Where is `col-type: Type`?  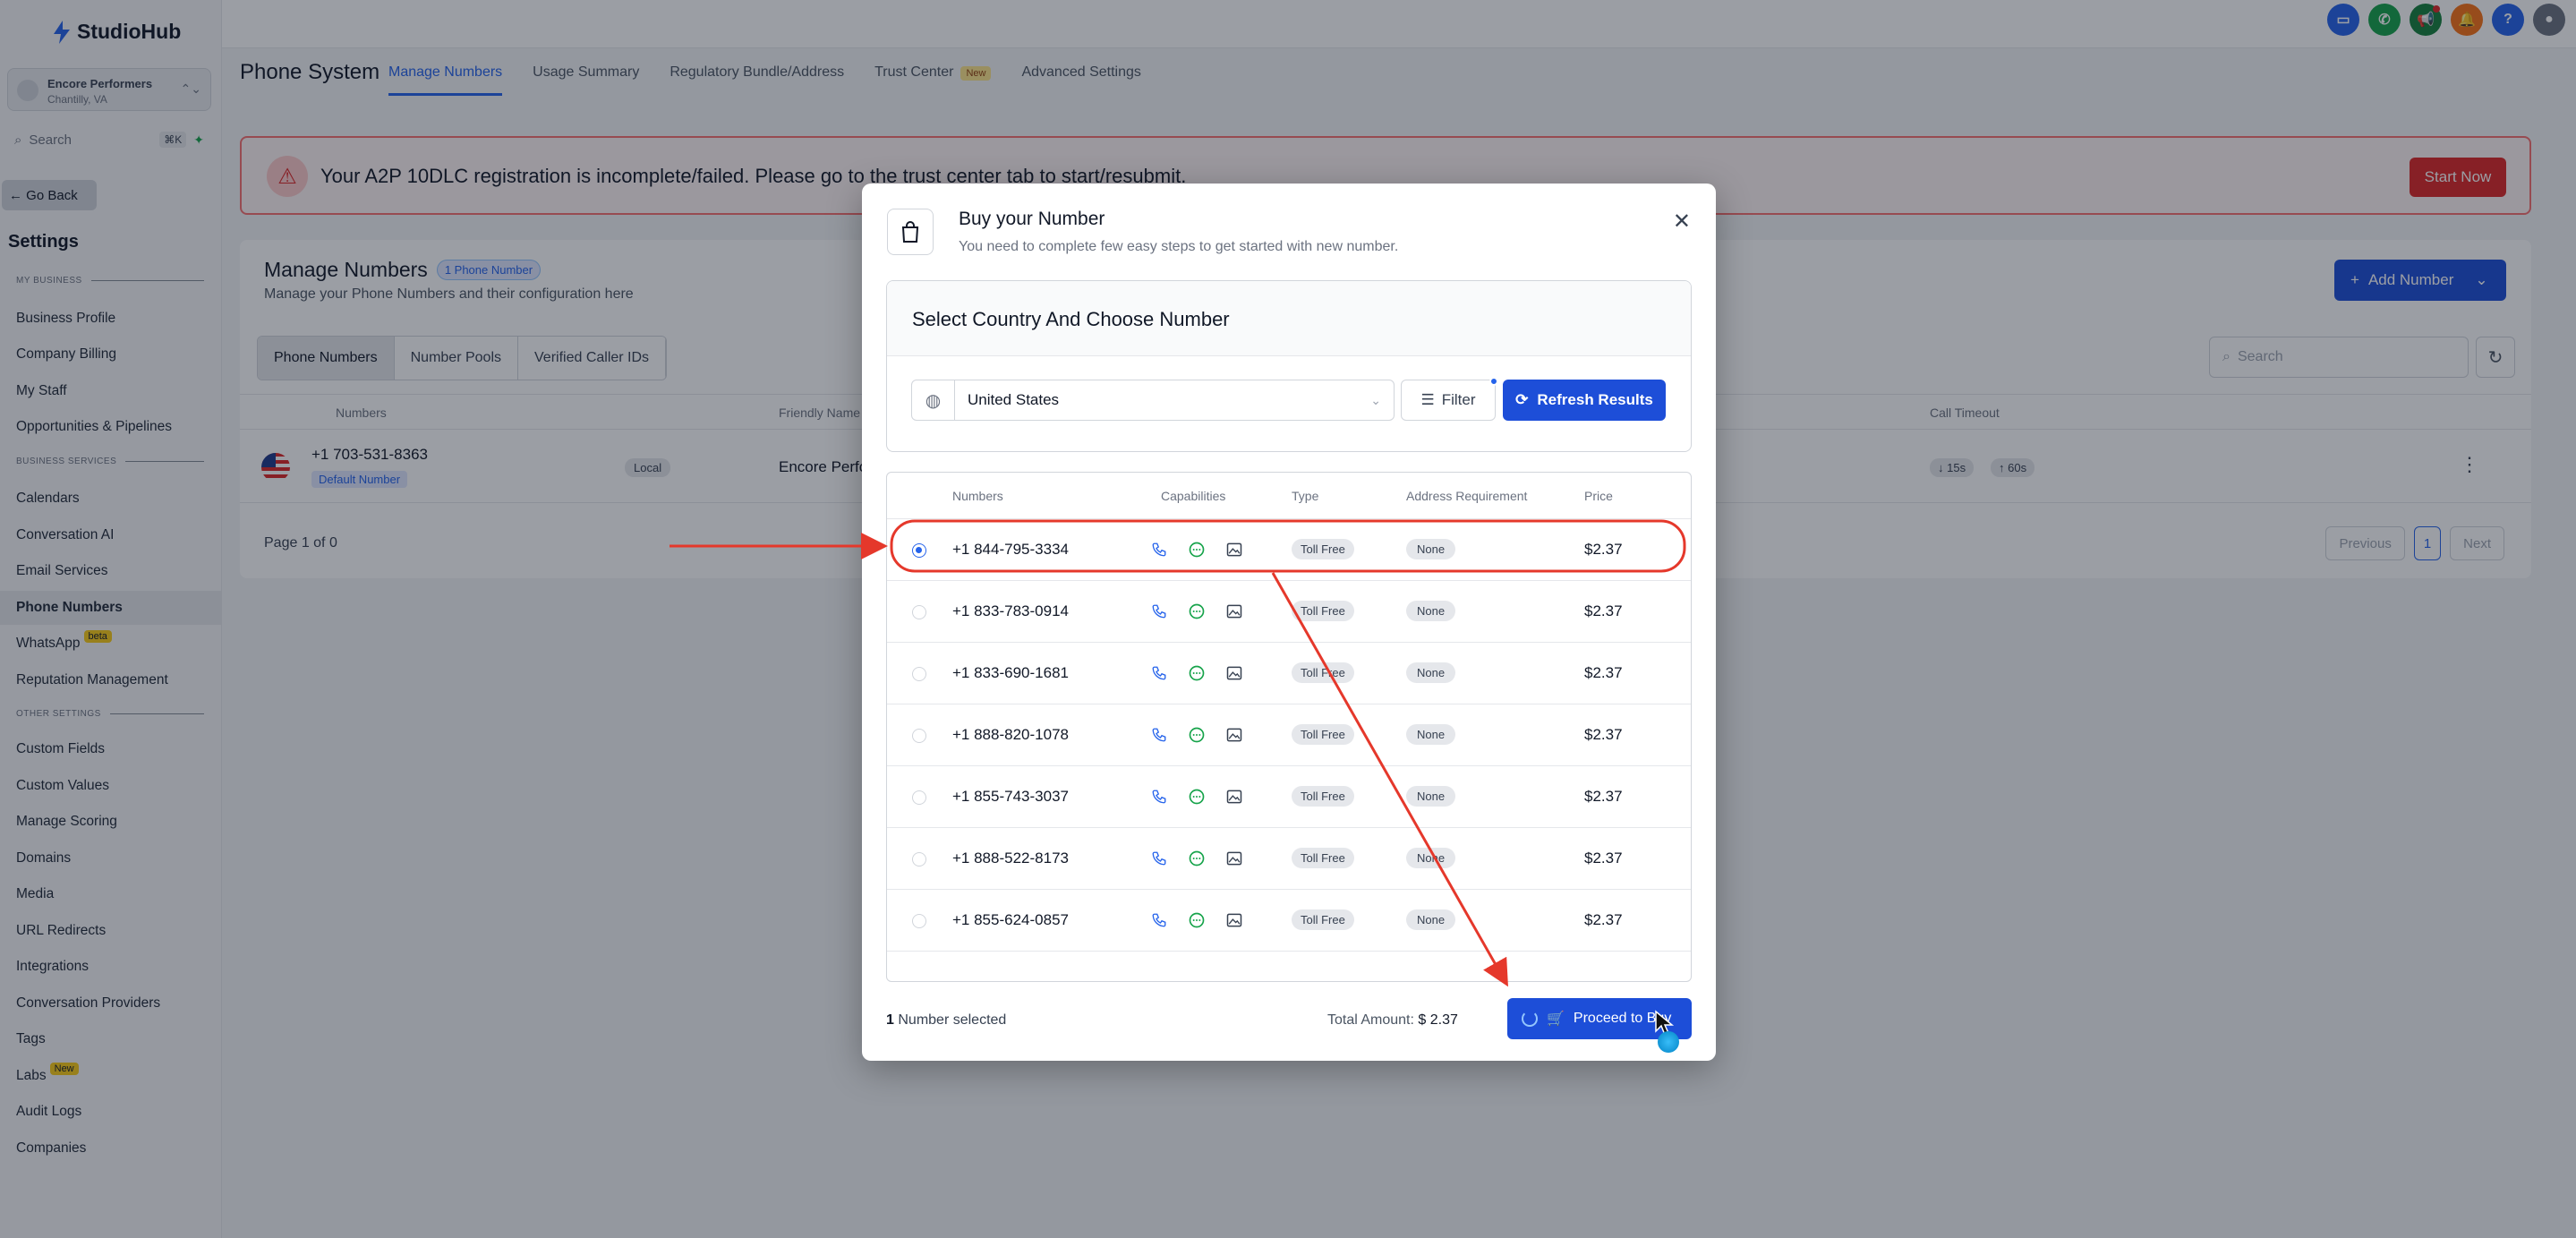 col-type: Type is located at coordinates (1305, 496).